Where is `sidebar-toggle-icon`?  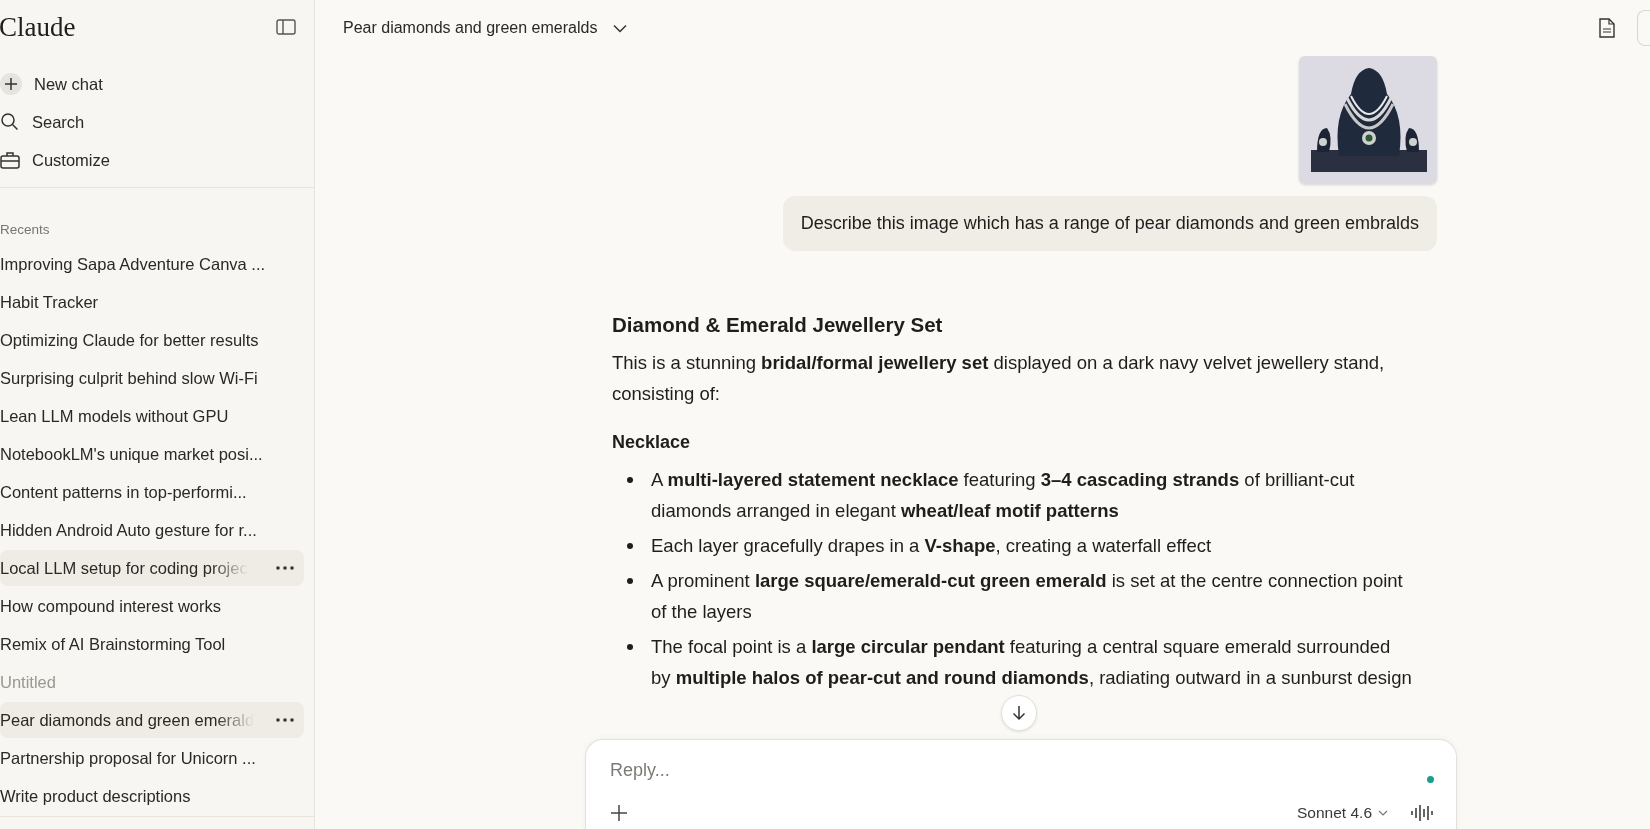 sidebar-toggle-icon is located at coordinates (286, 27).